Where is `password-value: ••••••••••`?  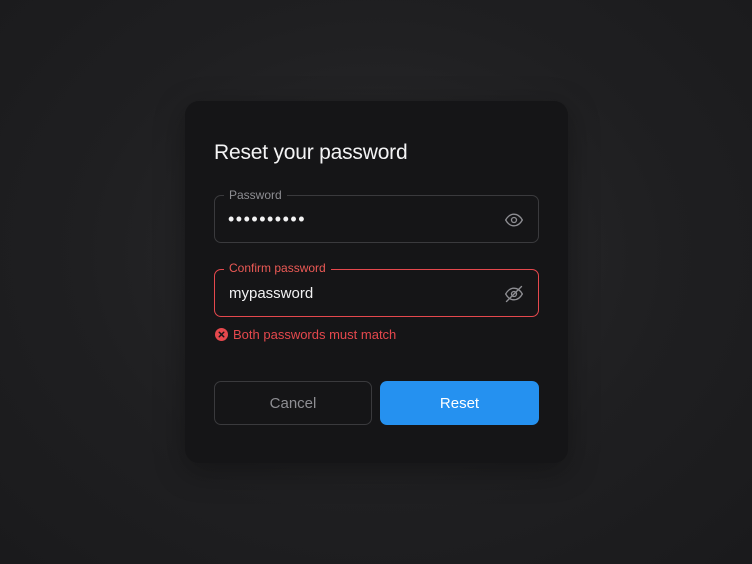
password-value: •••••••••• is located at coordinates (267, 219).